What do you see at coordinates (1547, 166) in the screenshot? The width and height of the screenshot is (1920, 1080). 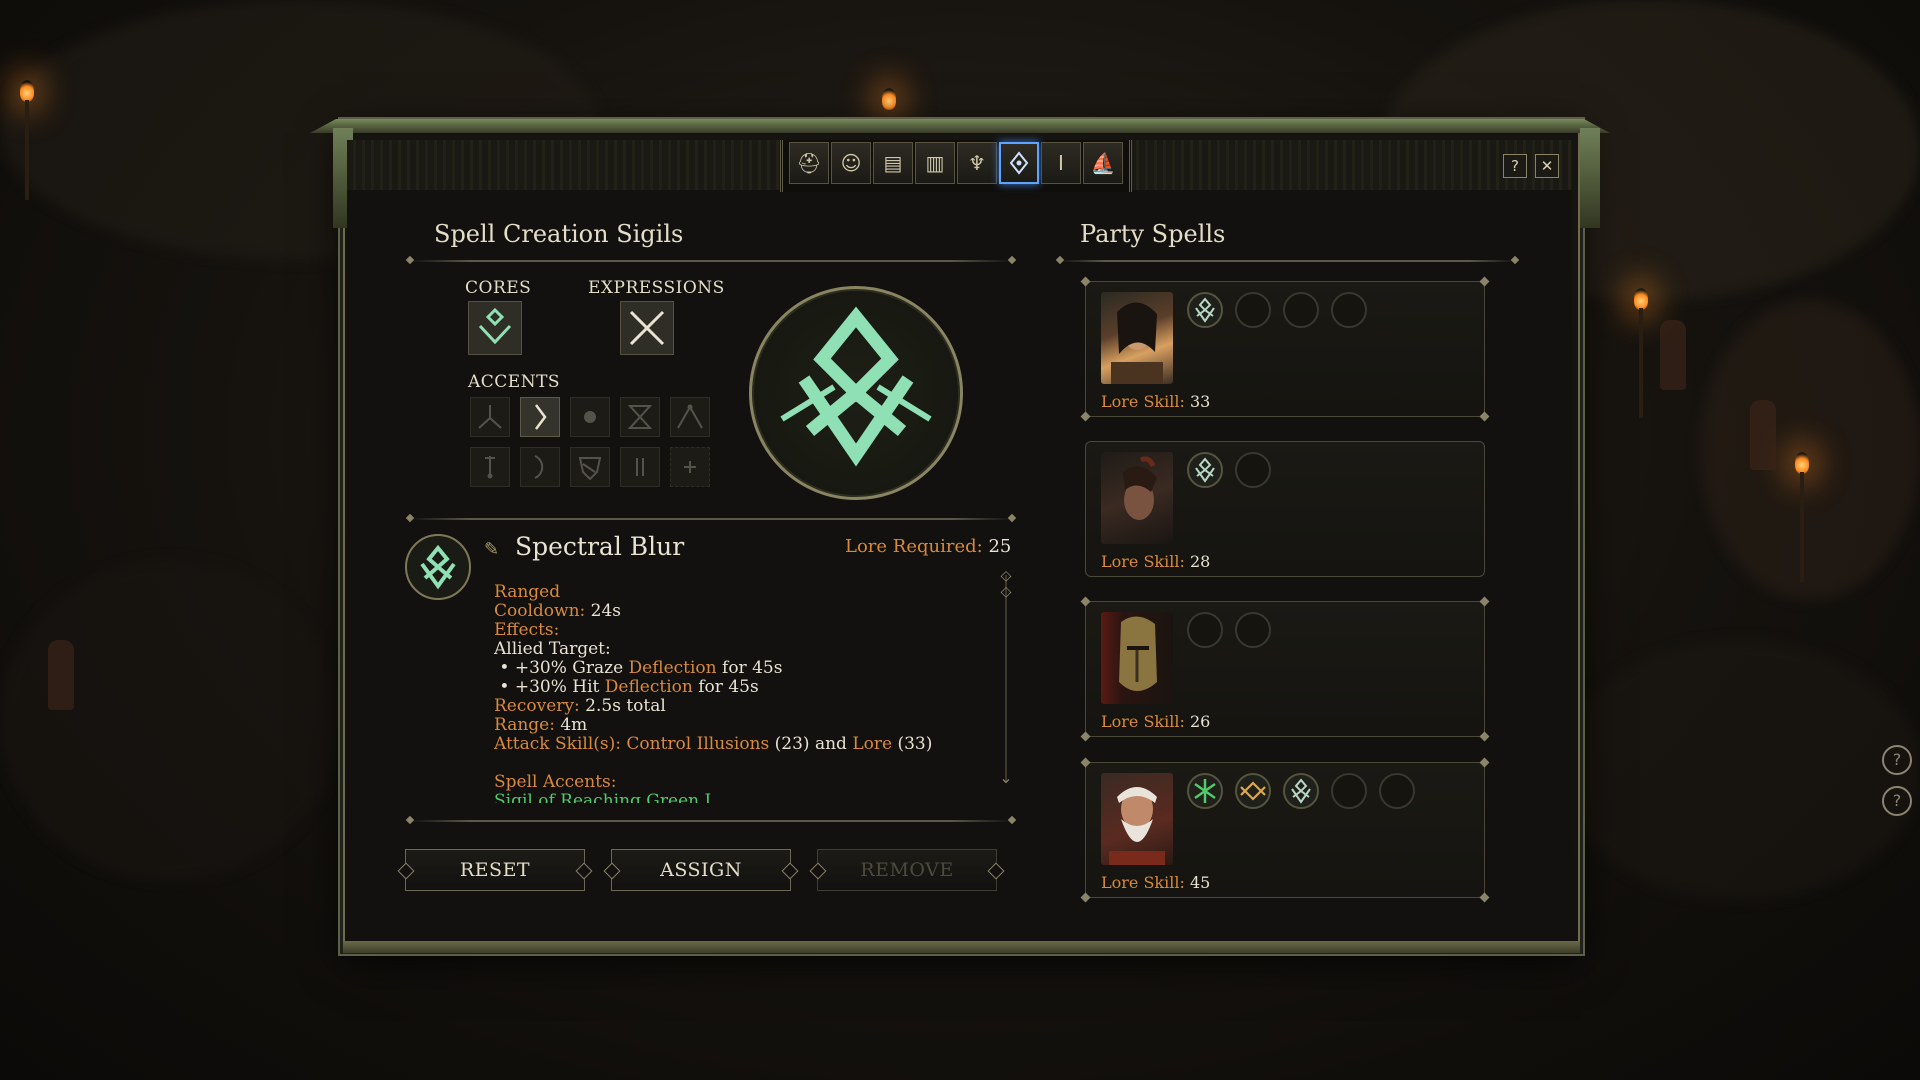 I see `close-button: ✕` at bounding box center [1547, 166].